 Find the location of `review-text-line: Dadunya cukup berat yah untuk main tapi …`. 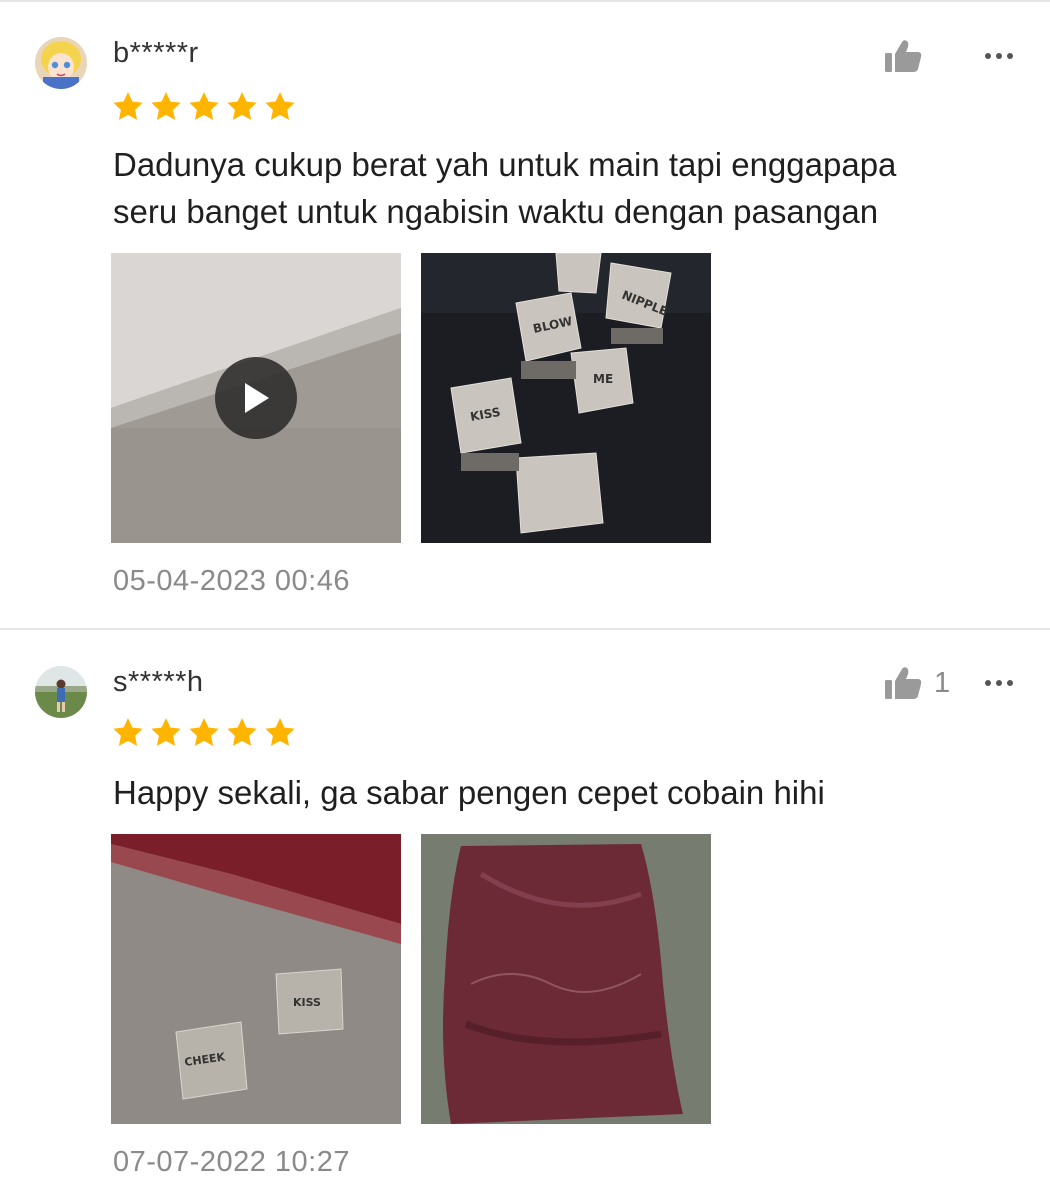

review-text-line: Dadunya cukup berat yah untuk main tapi … is located at coordinates (505, 164).